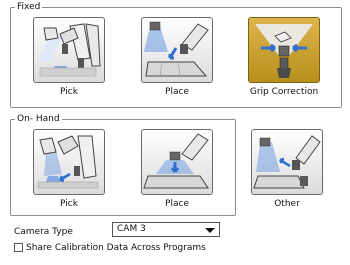  I want to click on grip-correction-icon, so click(284, 50).